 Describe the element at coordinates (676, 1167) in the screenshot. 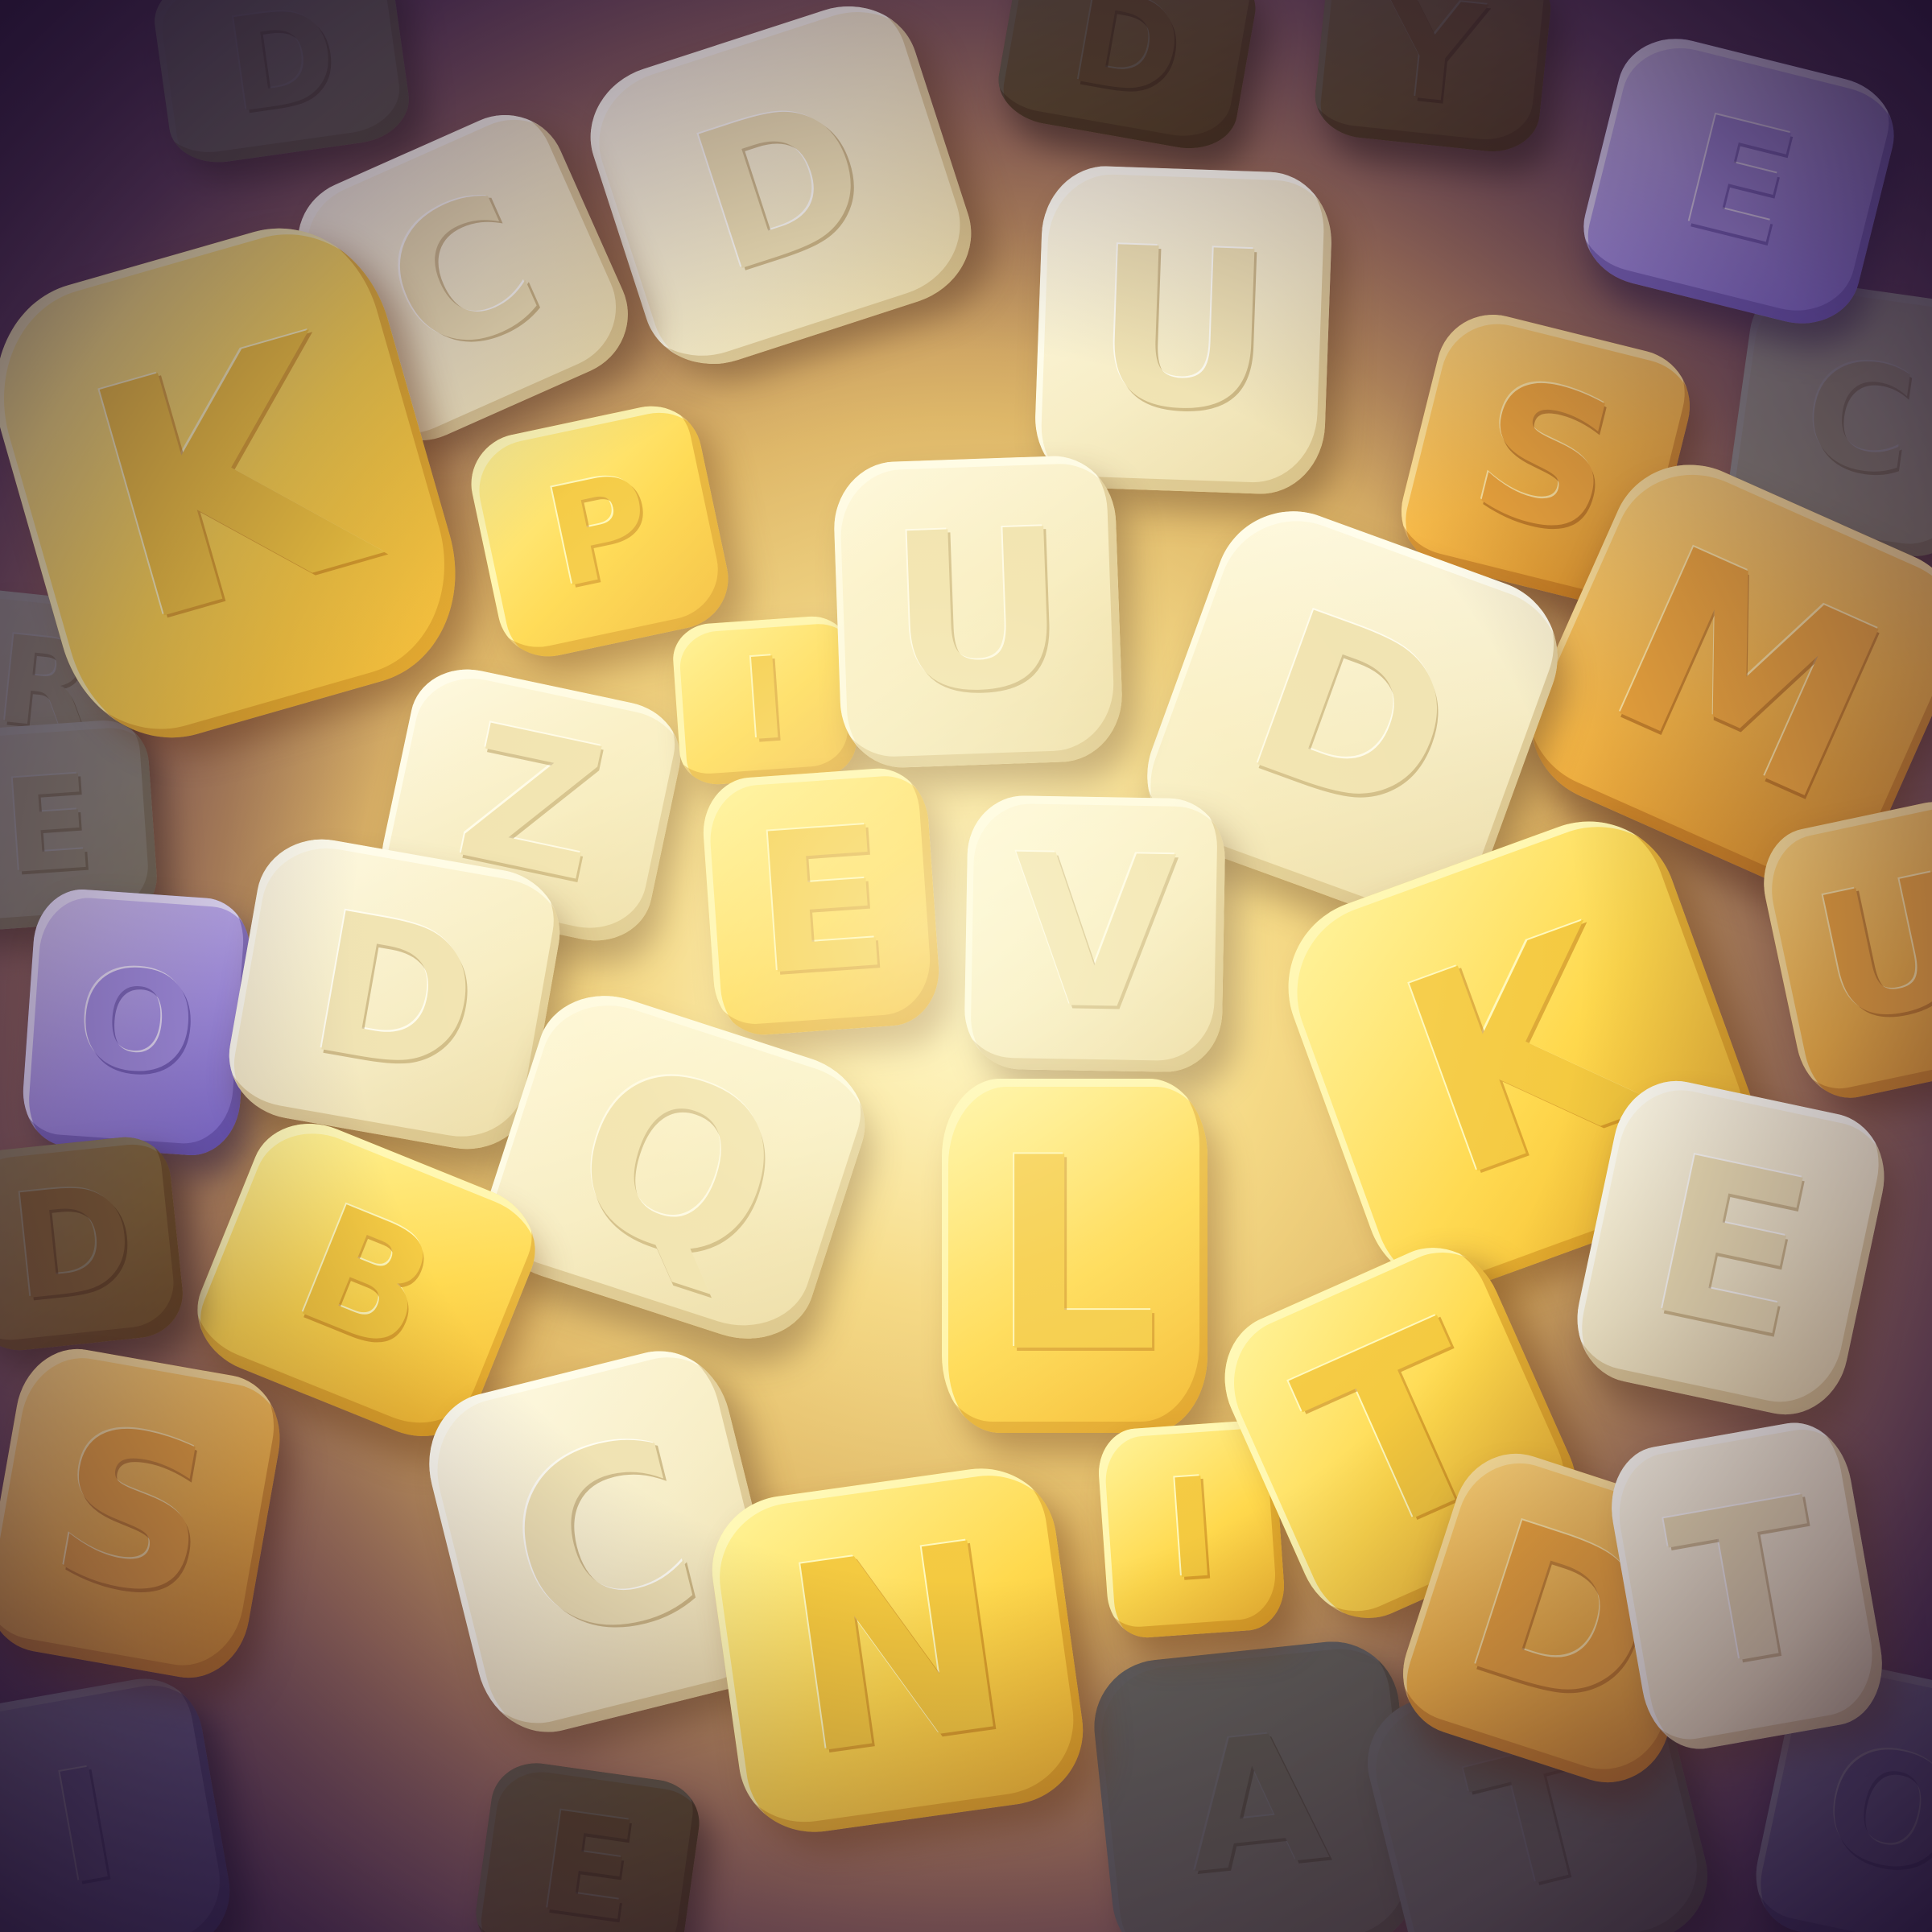

I see `letter-glyph: Q` at that location.